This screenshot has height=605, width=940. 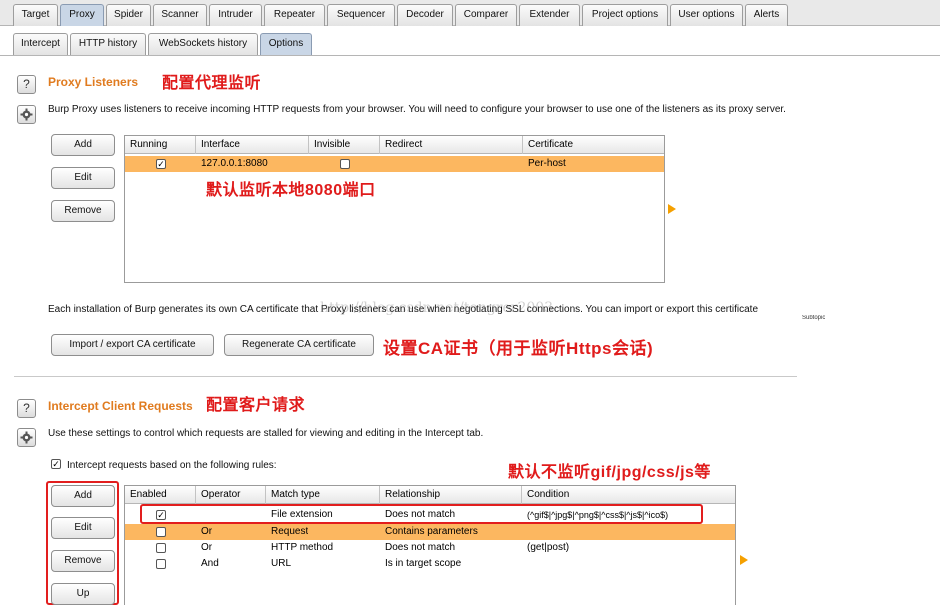 What do you see at coordinates (108, 44) in the screenshot?
I see `tab-http-history: HTTP history` at bounding box center [108, 44].